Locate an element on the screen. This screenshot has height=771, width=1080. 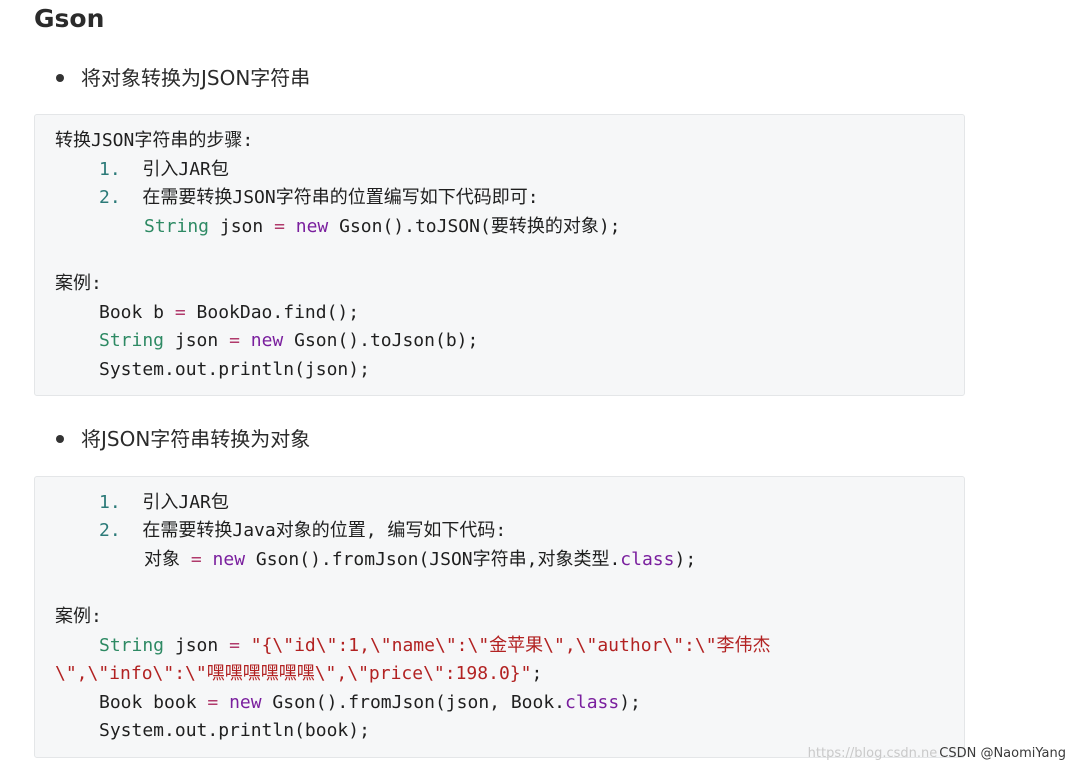
code-snippet: String json = new Gson().toJSON(要转换的对象); is located at coordinates (382, 227).